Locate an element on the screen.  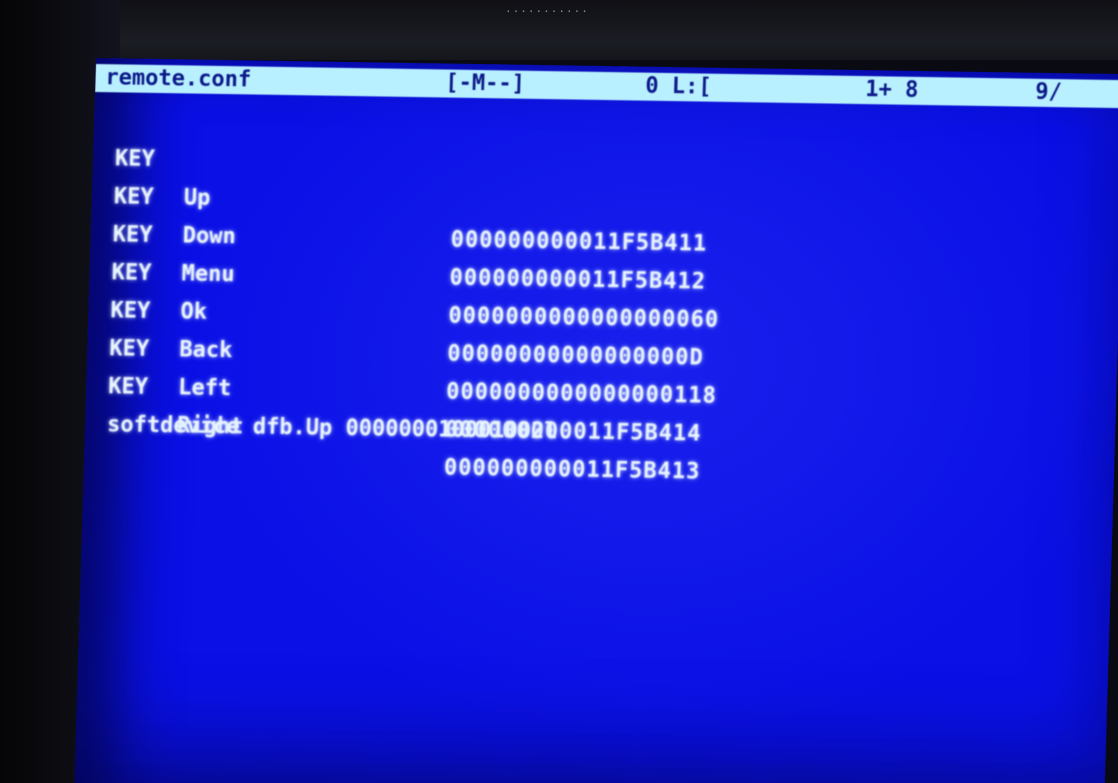
editor-status-bar: remote.conf [-M--] 0 L:[ 1+ 8 9/ is located at coordinates (606, 86).